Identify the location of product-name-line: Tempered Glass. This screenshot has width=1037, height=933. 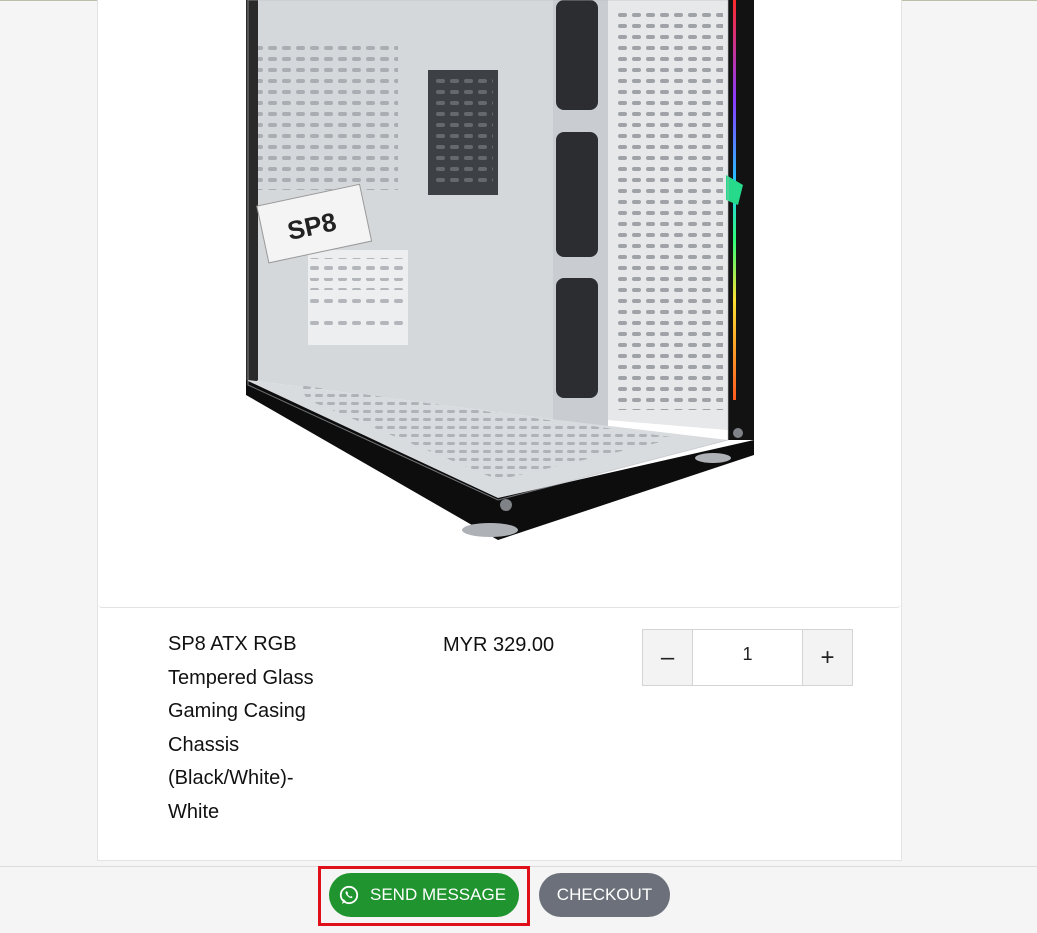
(241, 677).